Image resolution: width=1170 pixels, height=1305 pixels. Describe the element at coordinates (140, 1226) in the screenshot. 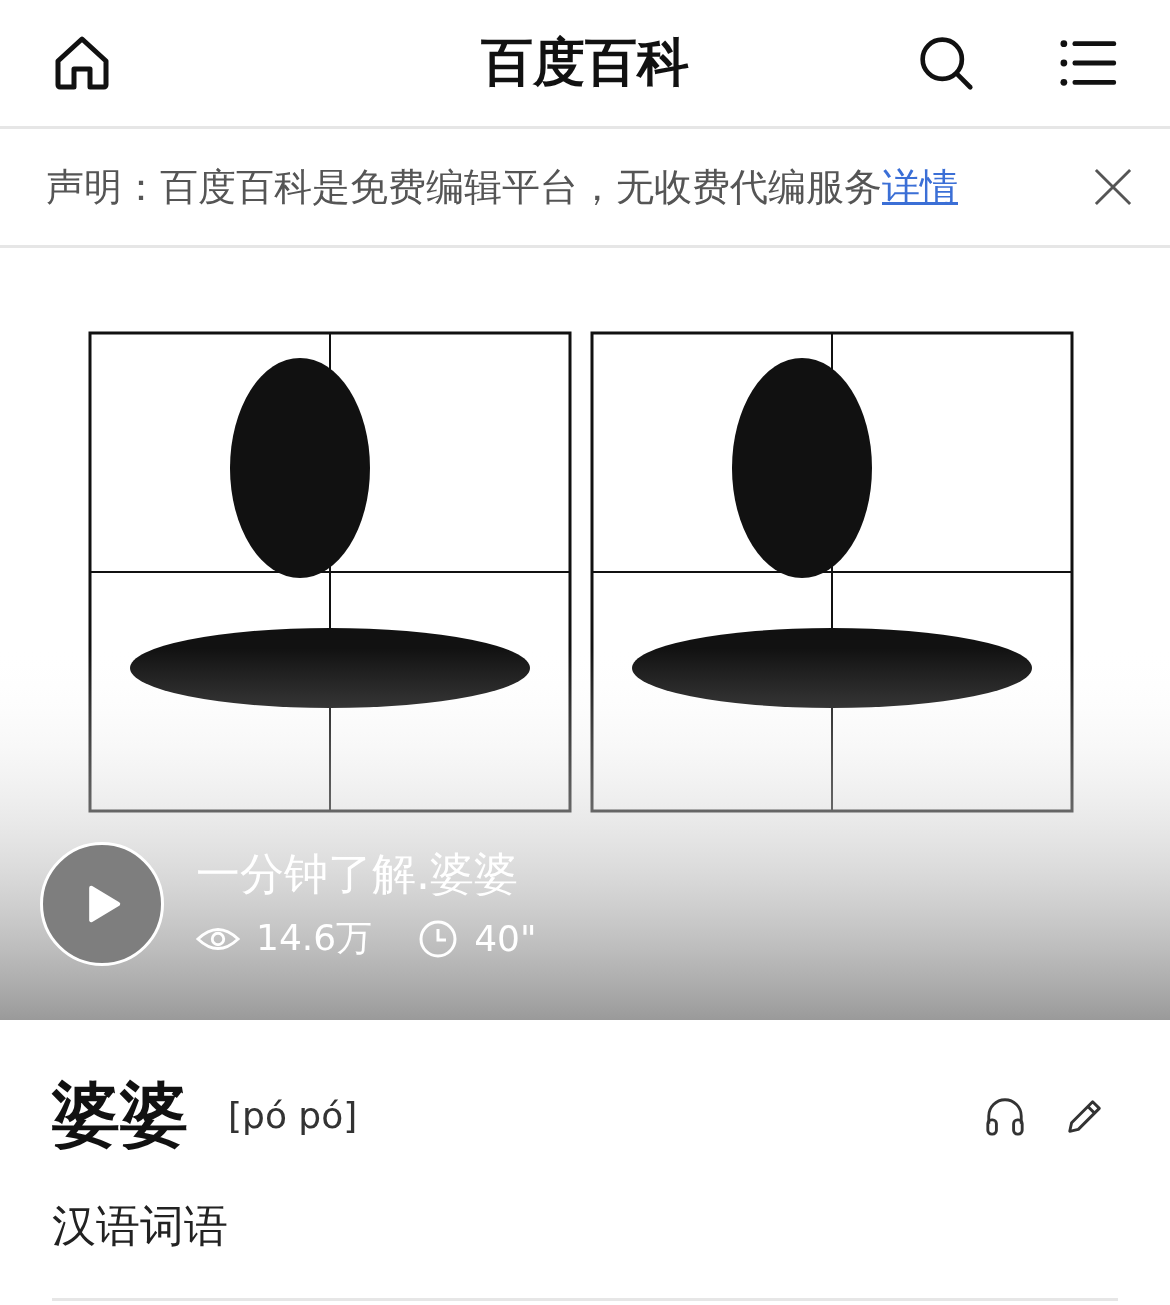

I see `entry-description: 汉语词语` at that location.